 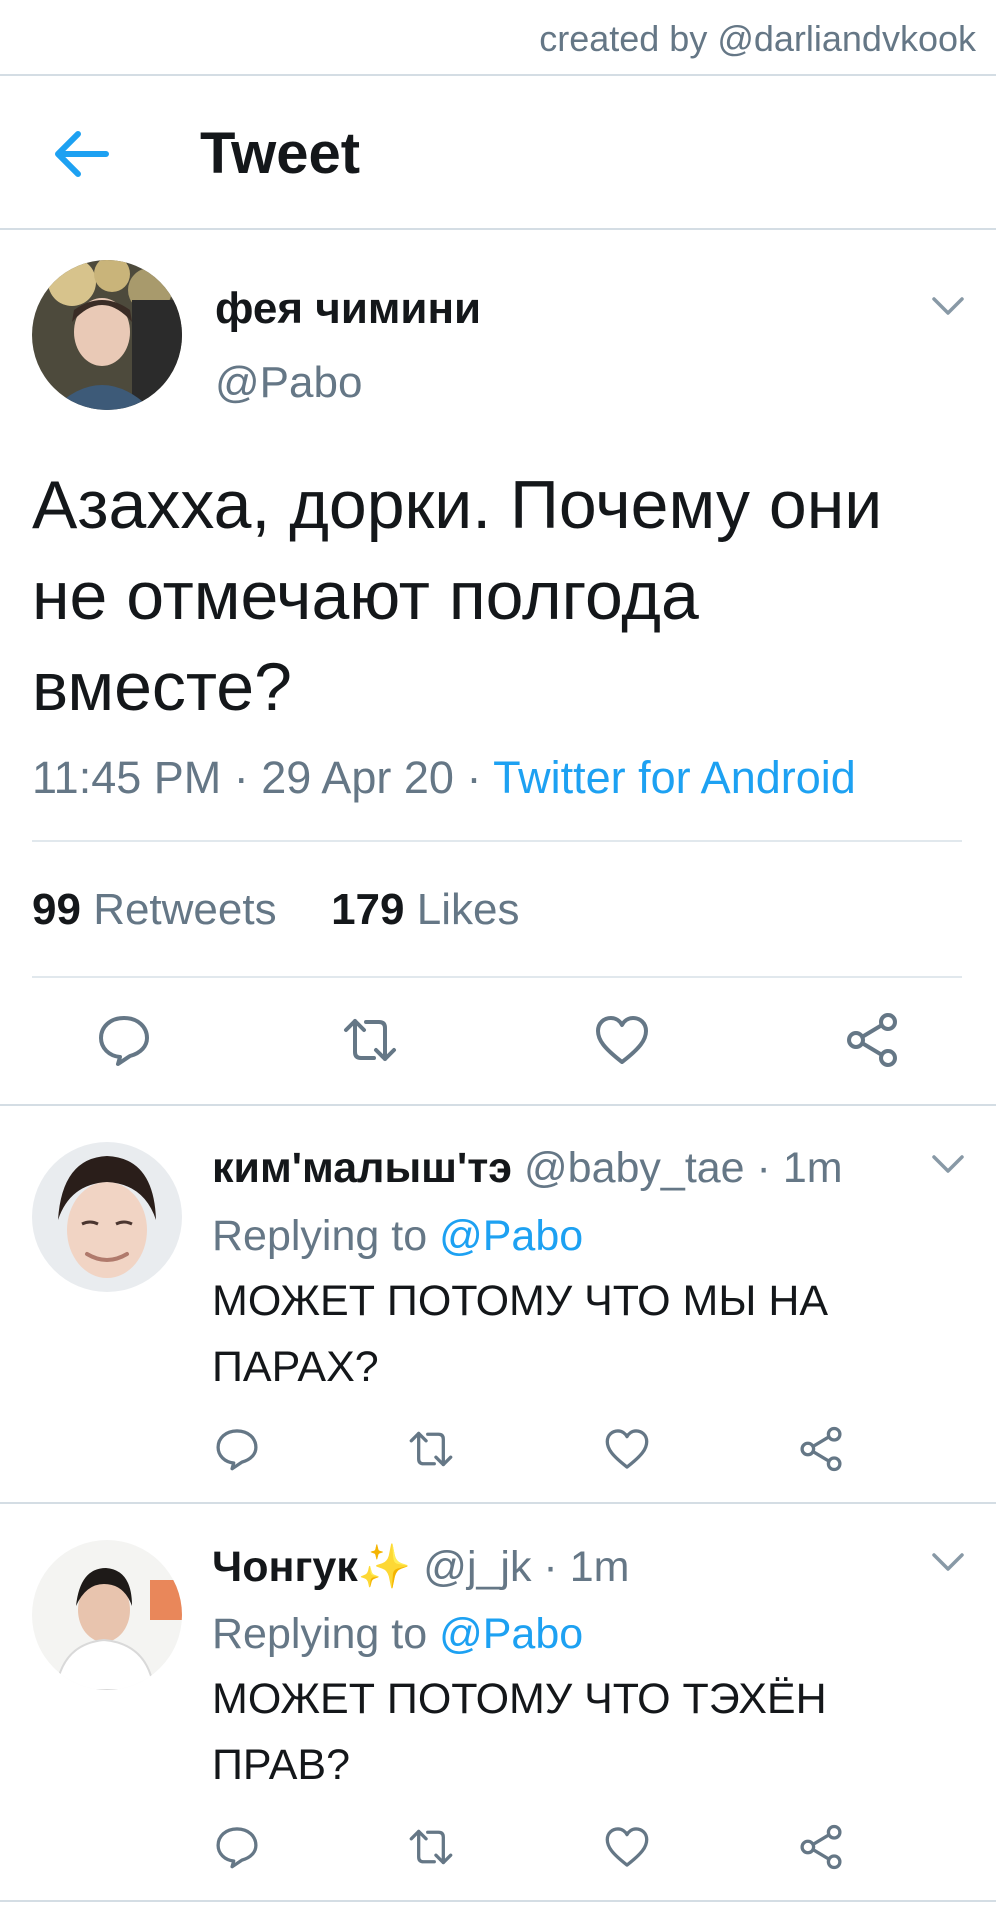 I want to click on reply-text: МОЖЕТ ПОТОМУ ЧТО ТЭХЁН ПРАВ?, so click(x=519, y=1732).